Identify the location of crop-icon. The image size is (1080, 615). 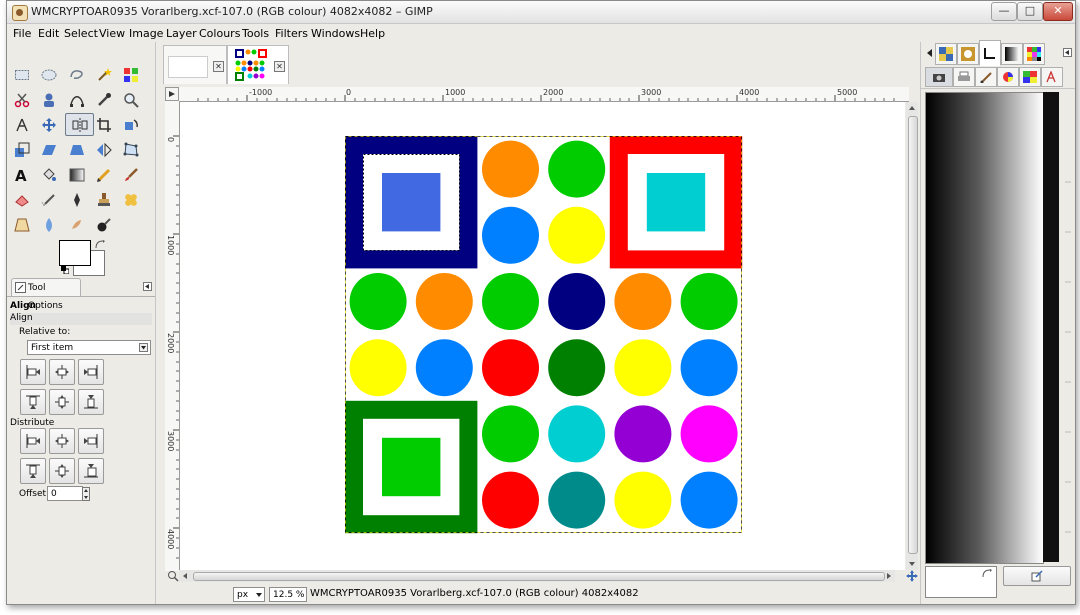
(104, 125).